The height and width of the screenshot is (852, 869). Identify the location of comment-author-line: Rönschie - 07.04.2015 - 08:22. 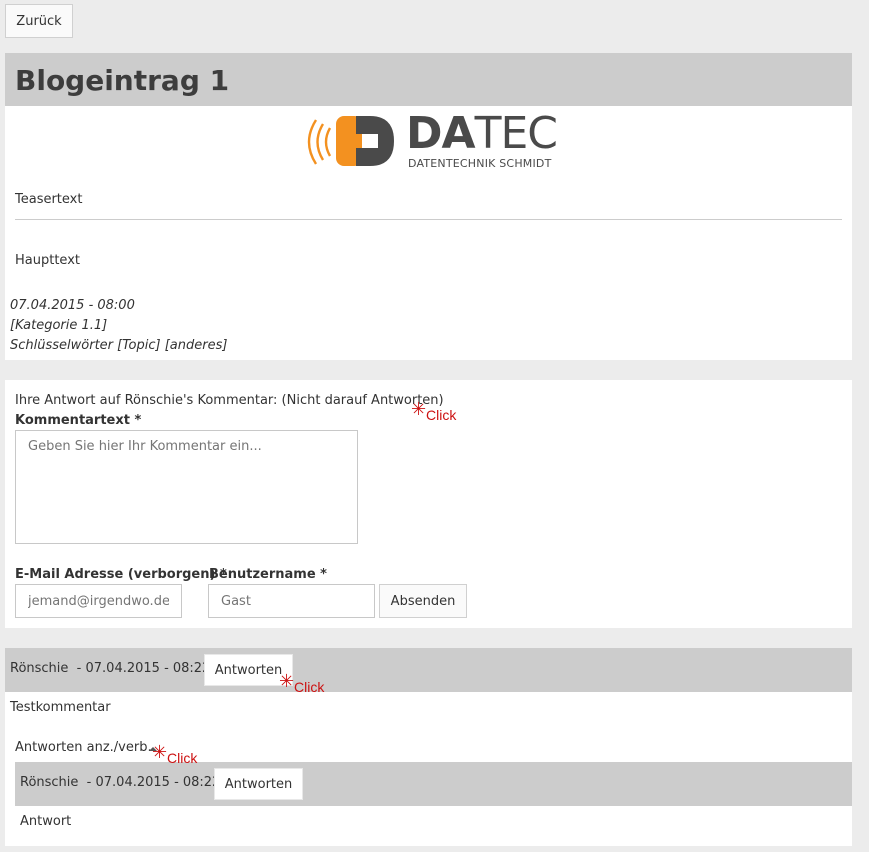
(110, 668).